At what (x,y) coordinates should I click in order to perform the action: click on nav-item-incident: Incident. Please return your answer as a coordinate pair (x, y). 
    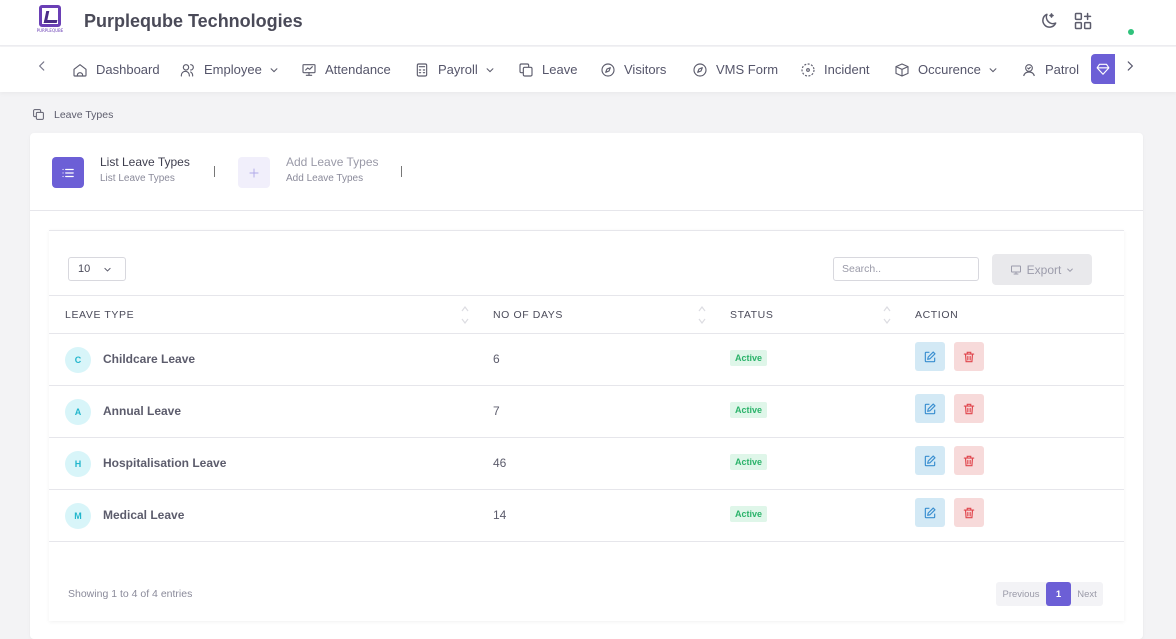
    Looking at the image, I should click on (835, 69).